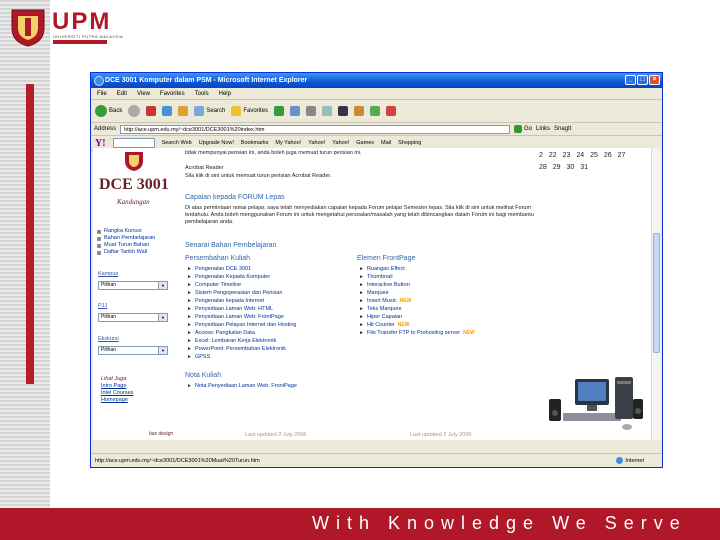  Describe the element at coordinates (117, 386) in the screenshot. I see `lihat-link-intro: Intro Page` at that location.